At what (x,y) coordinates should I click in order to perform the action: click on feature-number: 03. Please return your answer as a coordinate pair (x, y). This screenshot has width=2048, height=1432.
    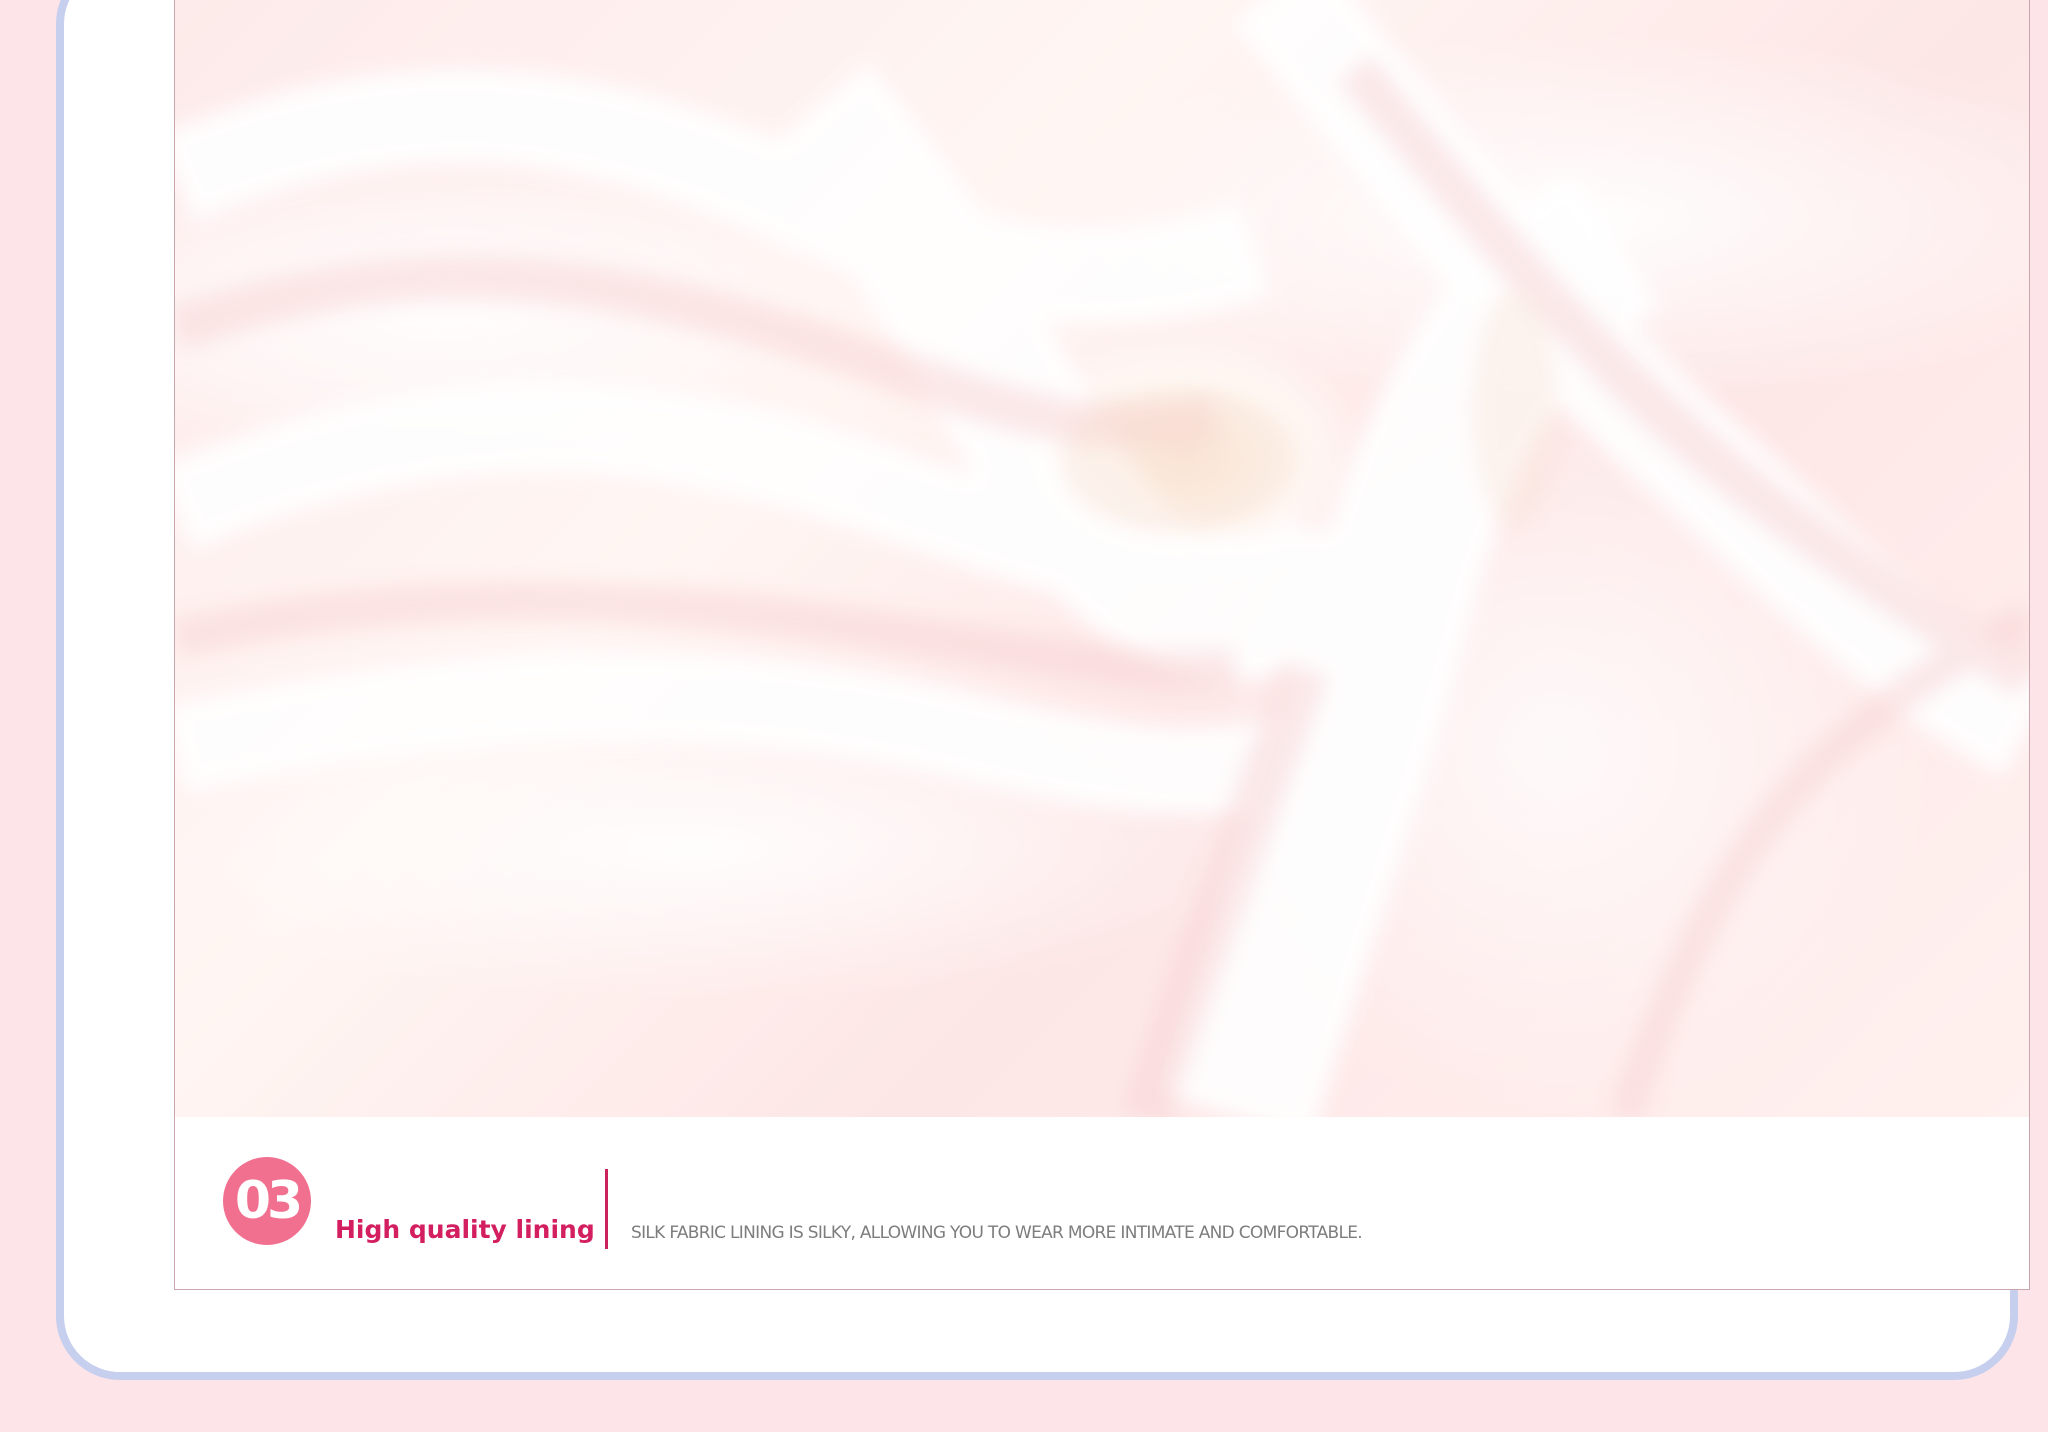
    Looking at the image, I should click on (268, 1201).